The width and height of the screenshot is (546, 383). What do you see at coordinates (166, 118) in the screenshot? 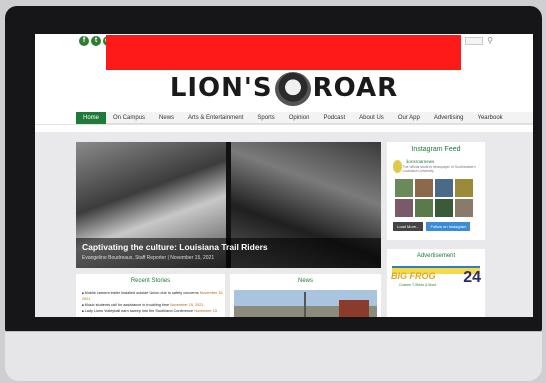
I see `nav-item-news: News` at bounding box center [166, 118].